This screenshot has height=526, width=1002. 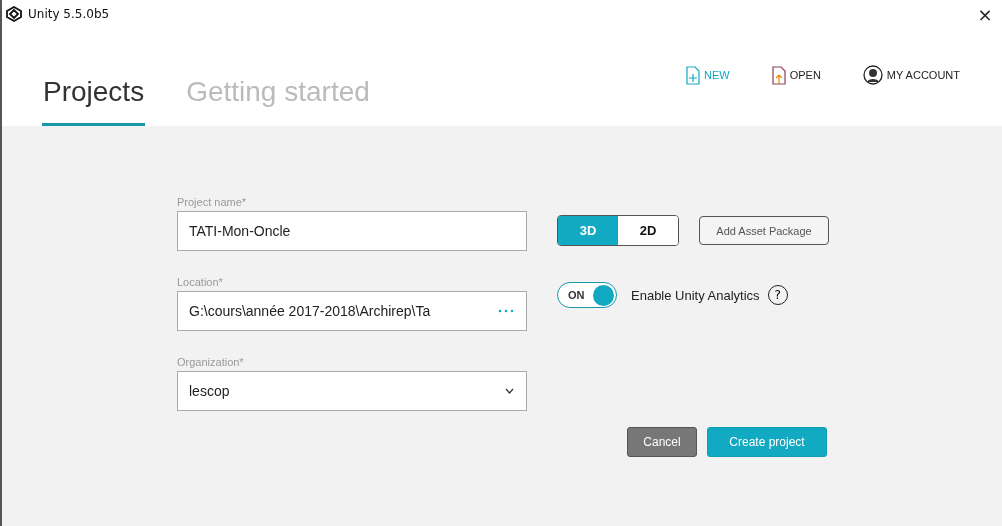 What do you see at coordinates (648, 230) in the screenshot?
I see `dimension-option: 2D` at bounding box center [648, 230].